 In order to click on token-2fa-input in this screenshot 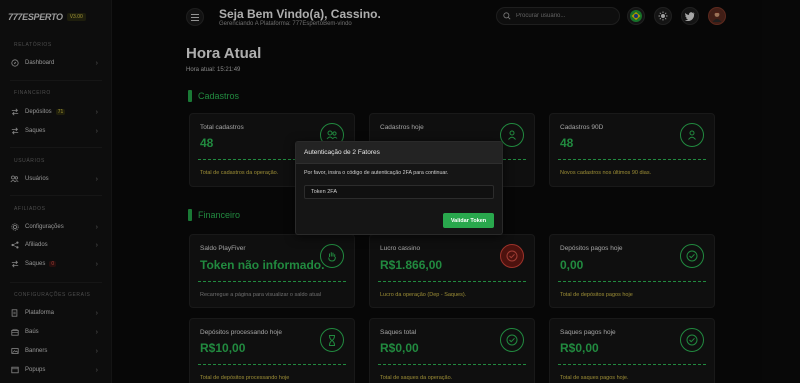, I will do `click(399, 192)`.